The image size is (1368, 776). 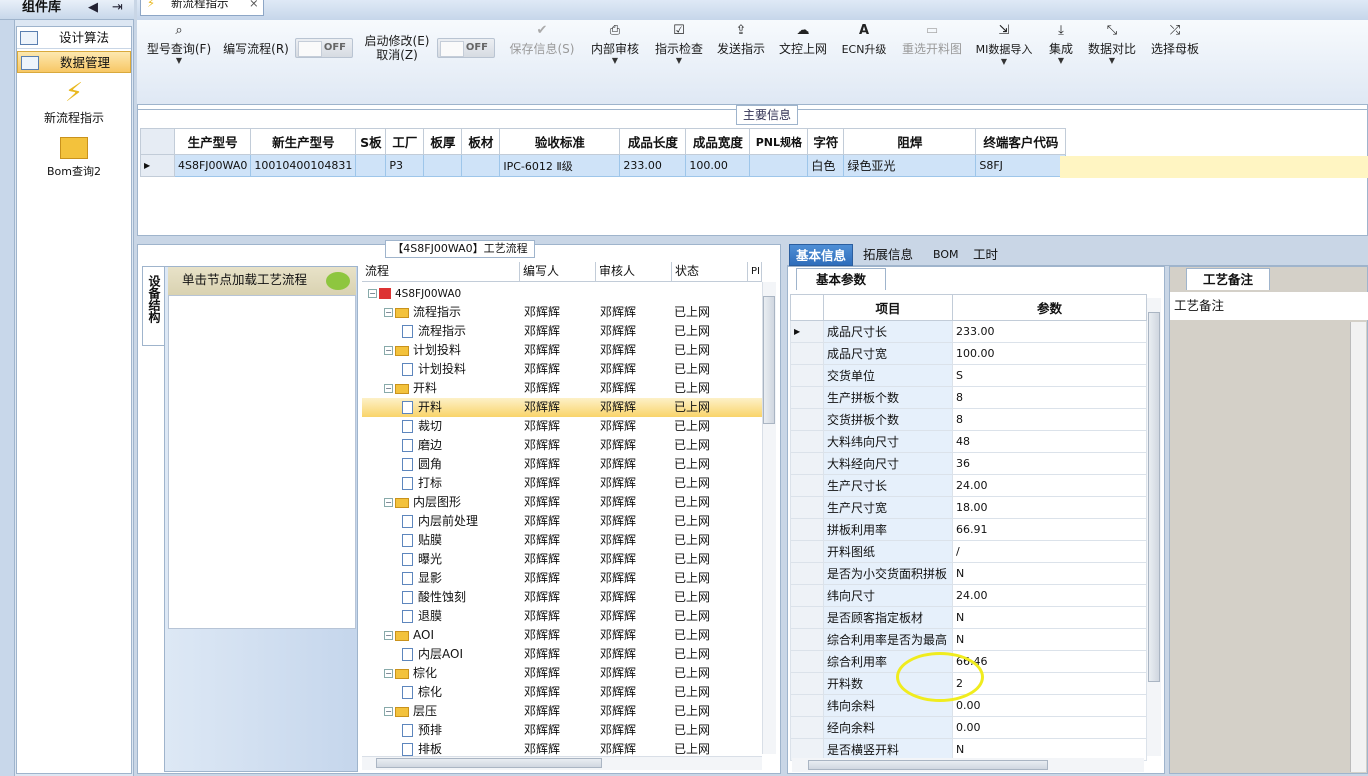 What do you see at coordinates (1049, 529) in the screenshot?
I see `param-value: 66.91` at bounding box center [1049, 529].